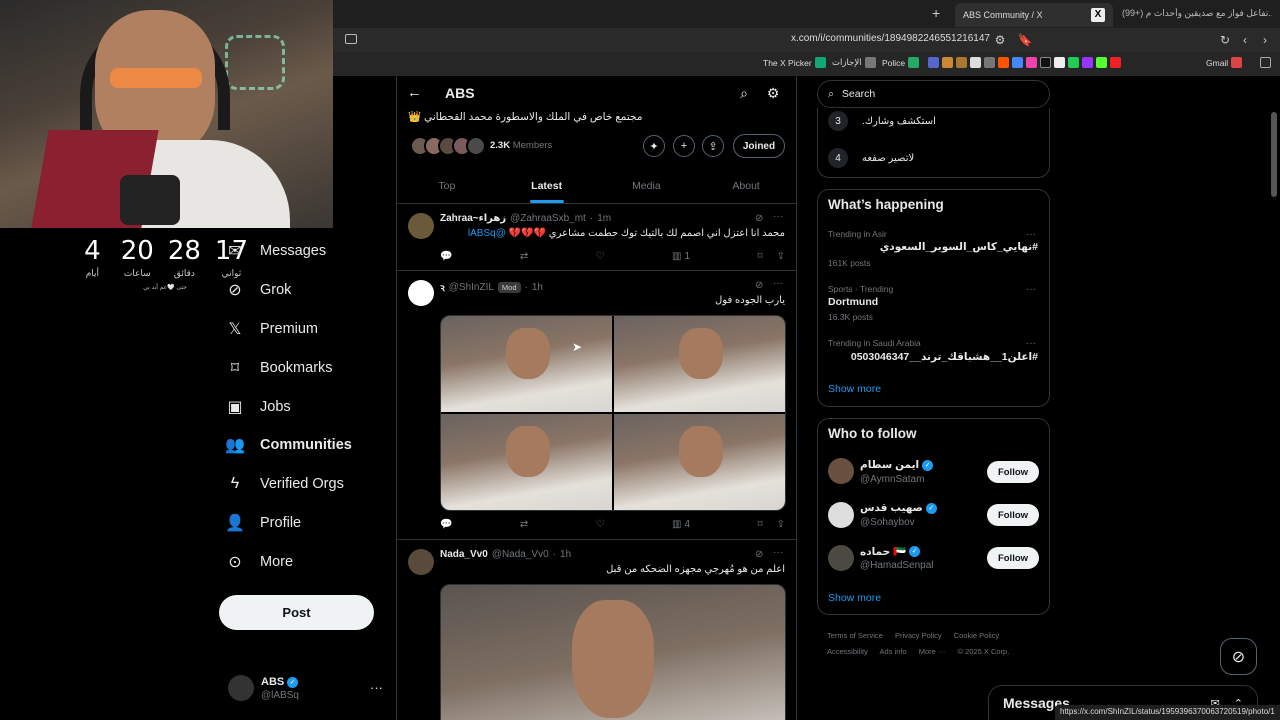  I want to click on footer-terms: Terms of Service, so click(855, 635).